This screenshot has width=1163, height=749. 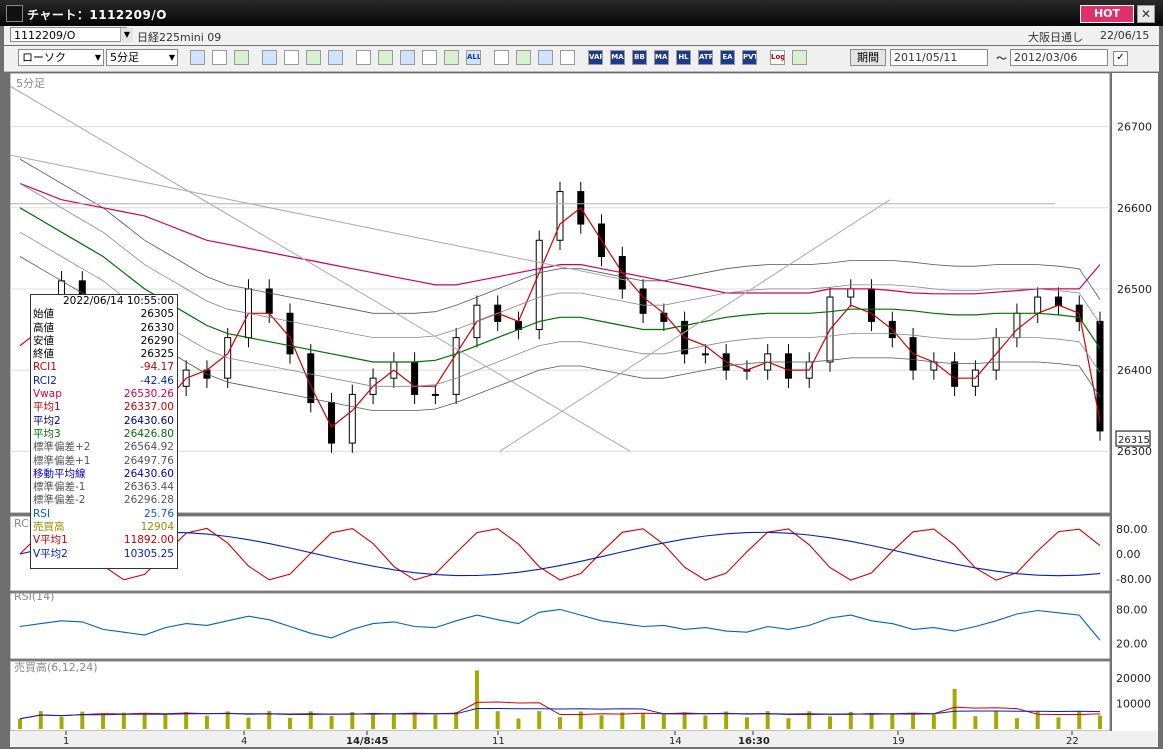 I want to click on x-tick-label: 1, so click(x=66, y=741).